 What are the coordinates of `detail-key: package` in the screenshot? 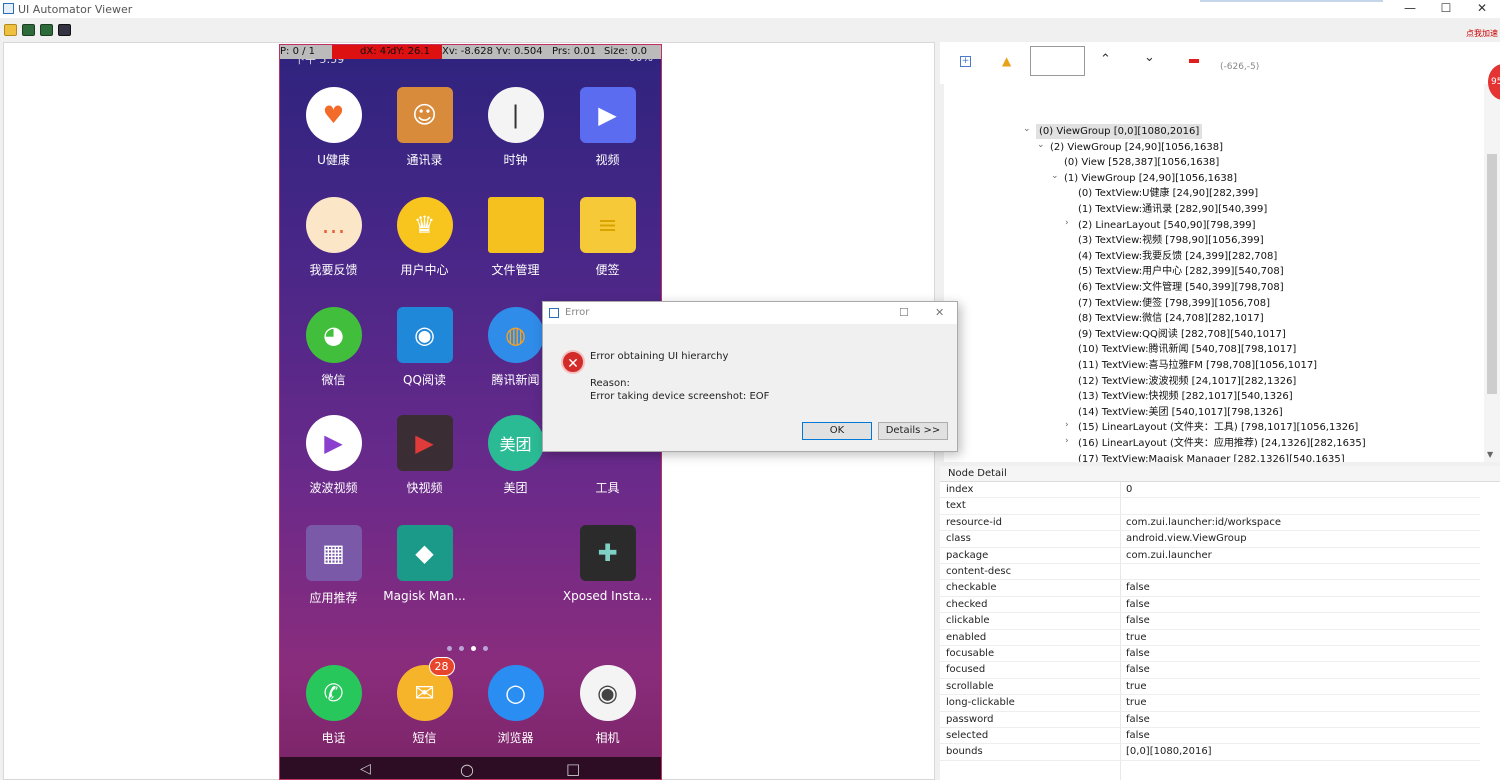 It's located at (967, 555).